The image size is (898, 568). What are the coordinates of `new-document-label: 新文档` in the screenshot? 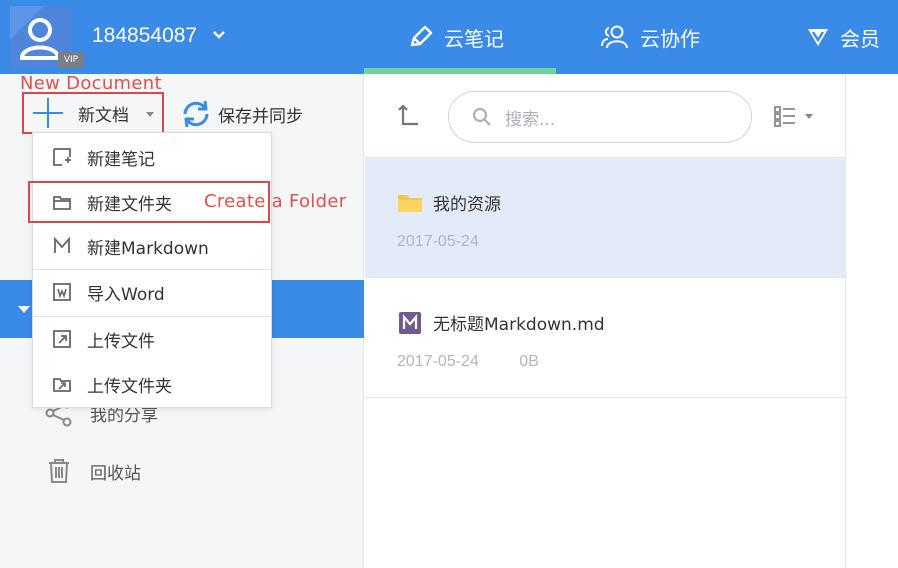 It's located at (103, 115).